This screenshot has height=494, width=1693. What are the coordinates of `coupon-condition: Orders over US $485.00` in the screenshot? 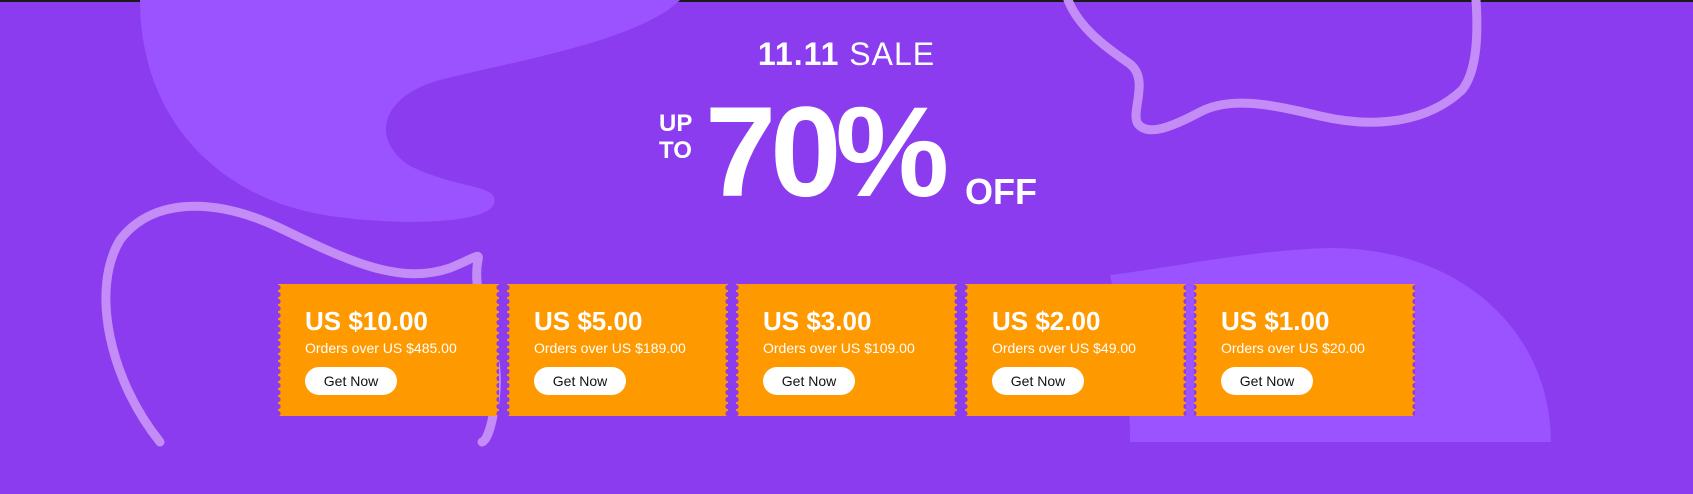 It's located at (381, 348).